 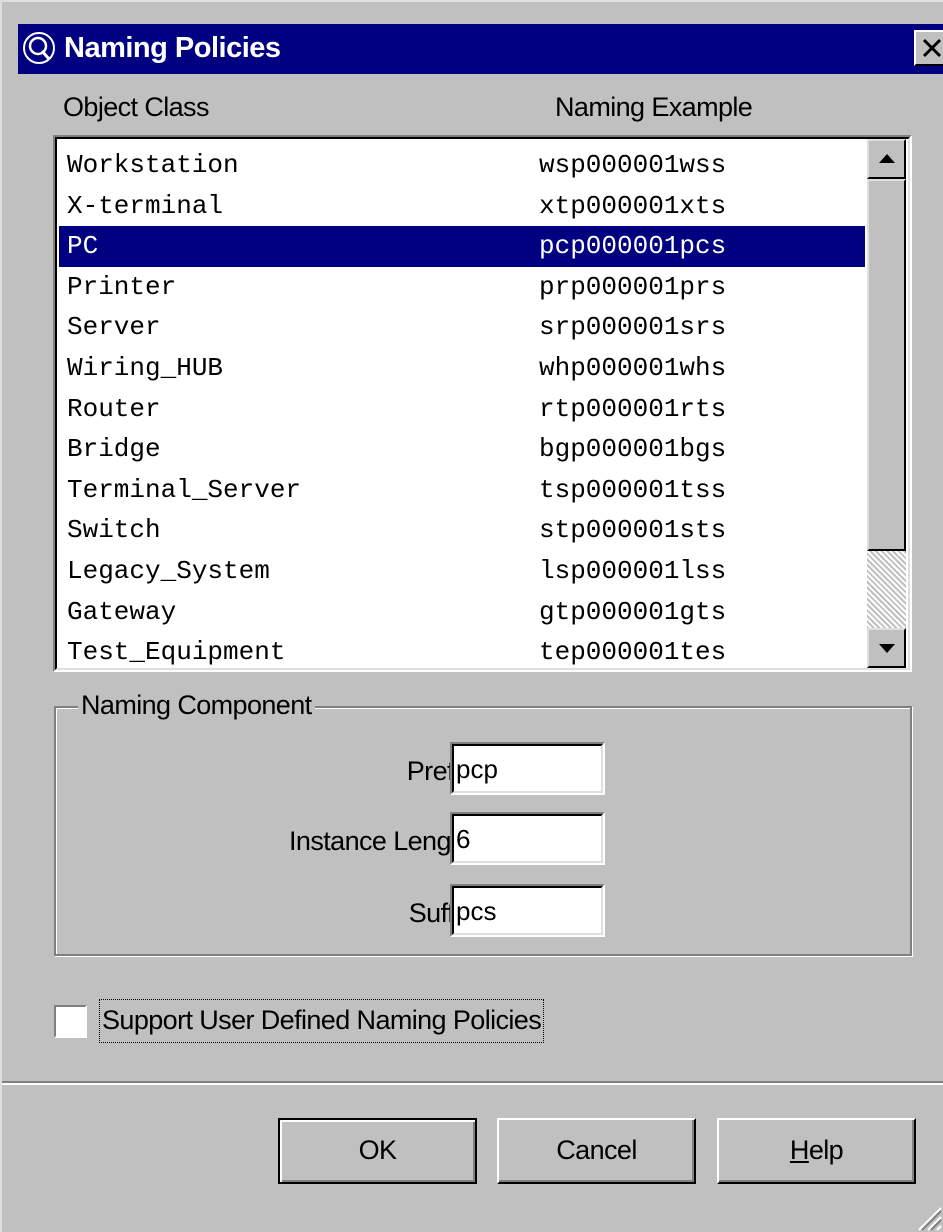 I want to click on vertical-scrollbar, so click(x=886, y=403).